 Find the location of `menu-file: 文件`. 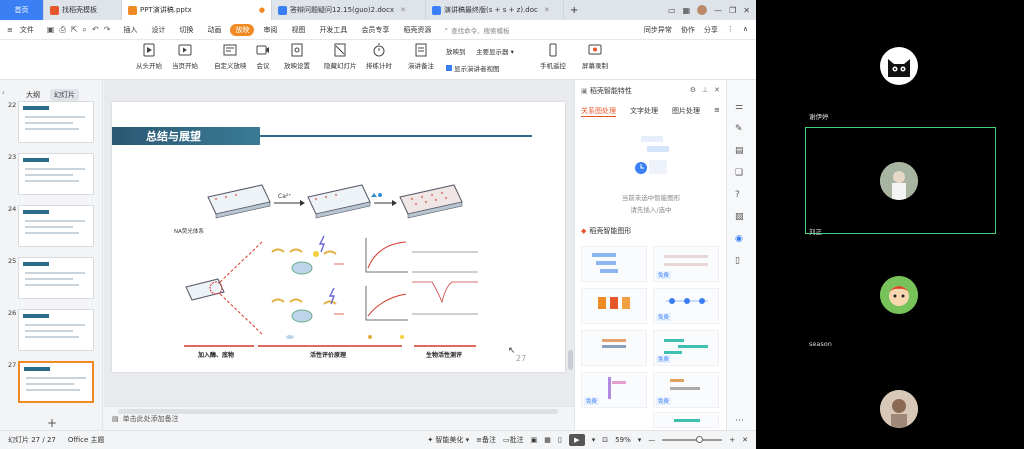

menu-file: 文件 is located at coordinates (30, 30).